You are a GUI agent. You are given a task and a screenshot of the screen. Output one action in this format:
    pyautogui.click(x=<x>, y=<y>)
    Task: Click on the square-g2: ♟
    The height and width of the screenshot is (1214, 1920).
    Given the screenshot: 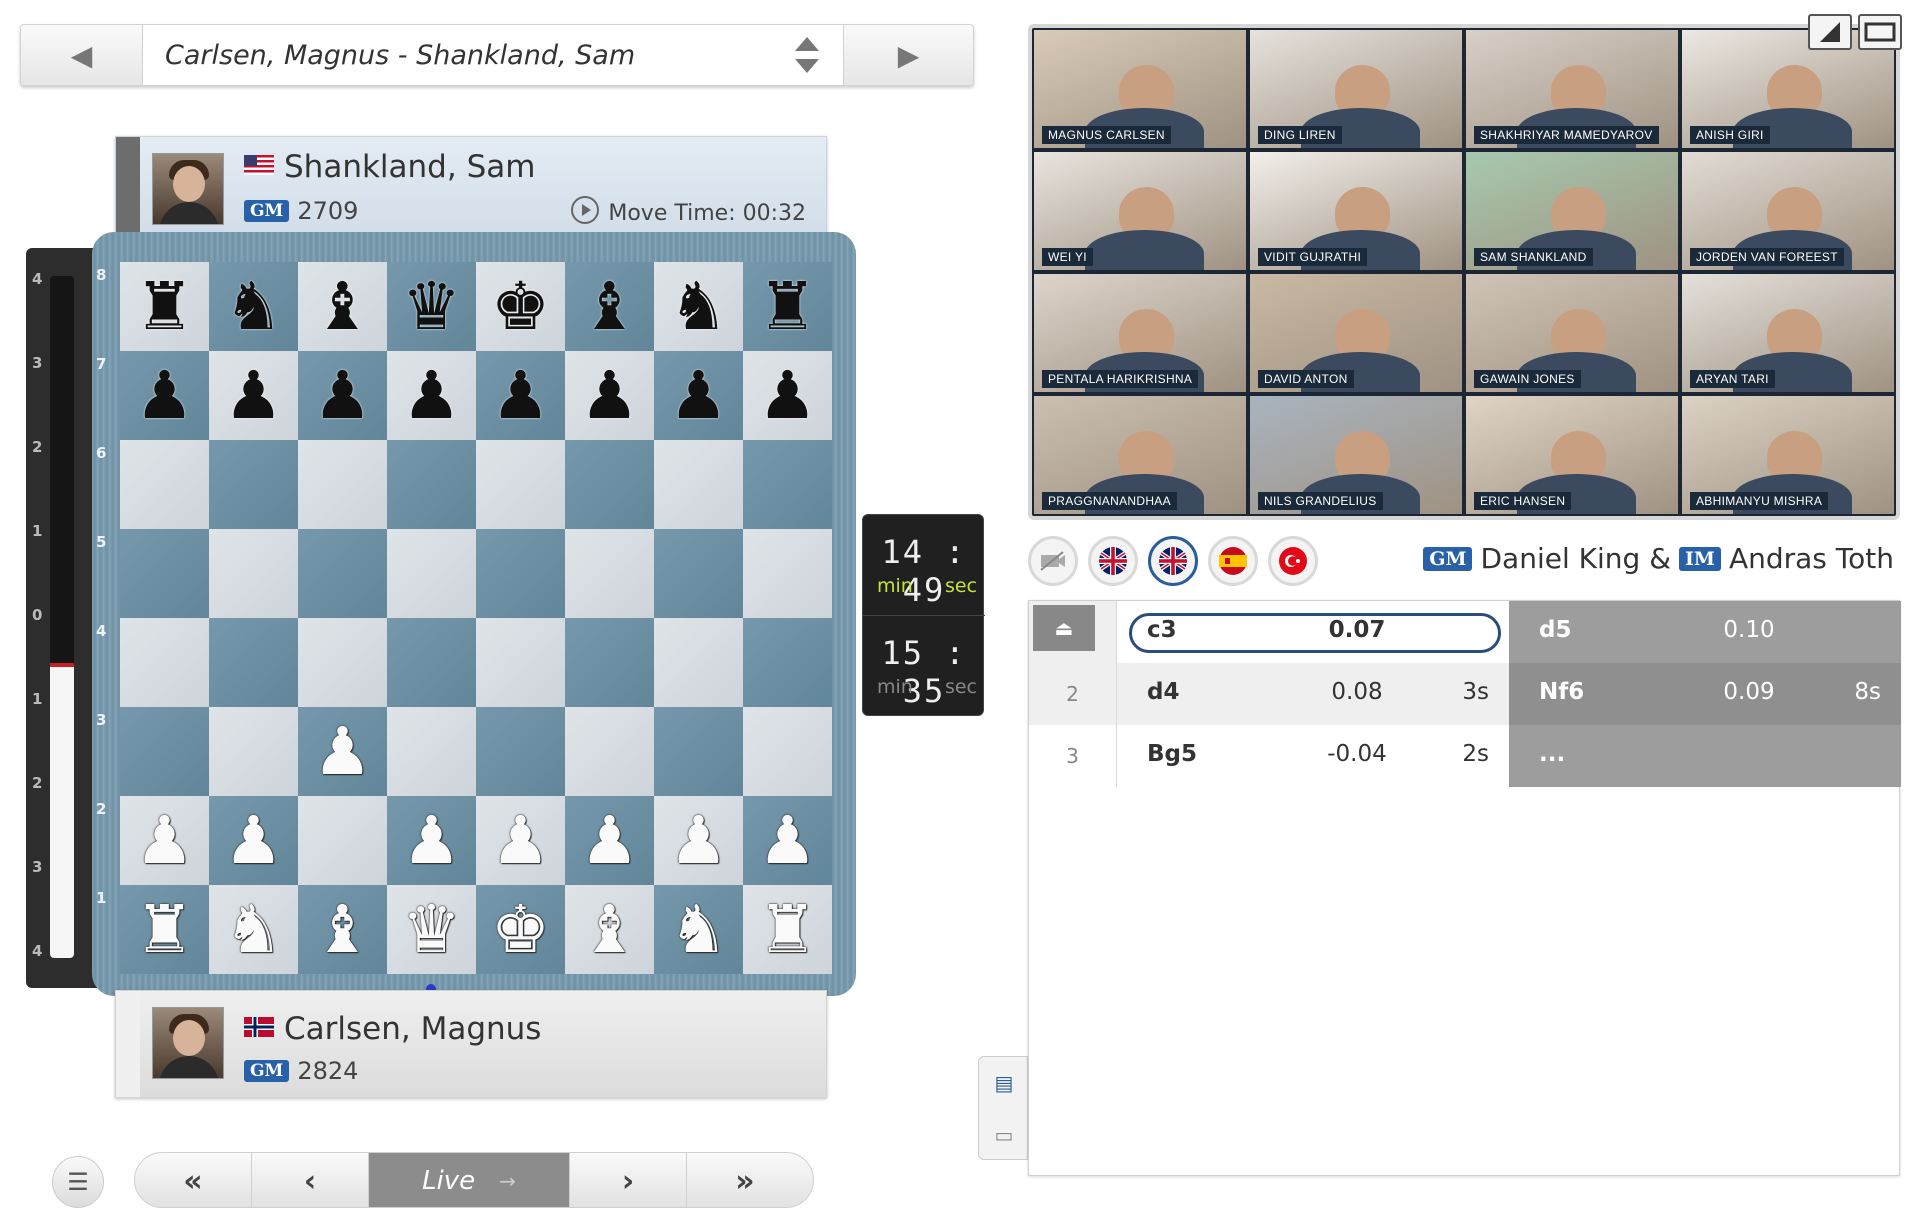 What is the action you would take?
    pyautogui.click(x=698, y=840)
    